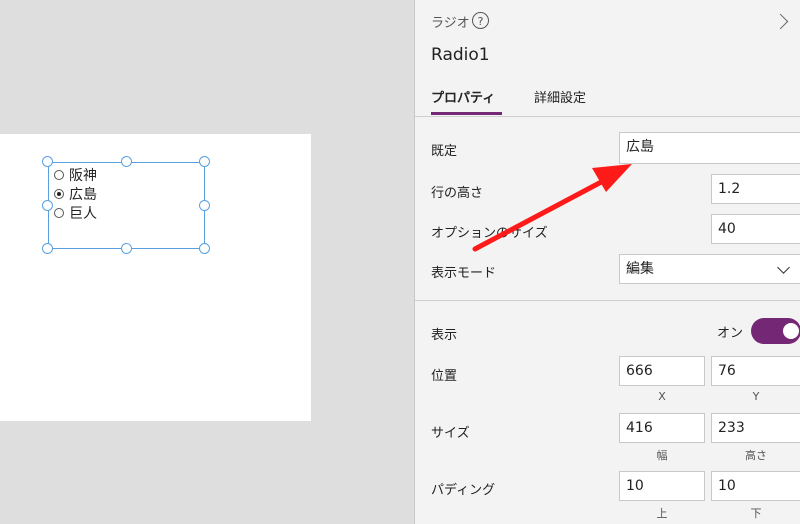 This screenshot has height=524, width=800. What do you see at coordinates (444, 335) in the screenshot?
I see `visible-label: 表示` at bounding box center [444, 335].